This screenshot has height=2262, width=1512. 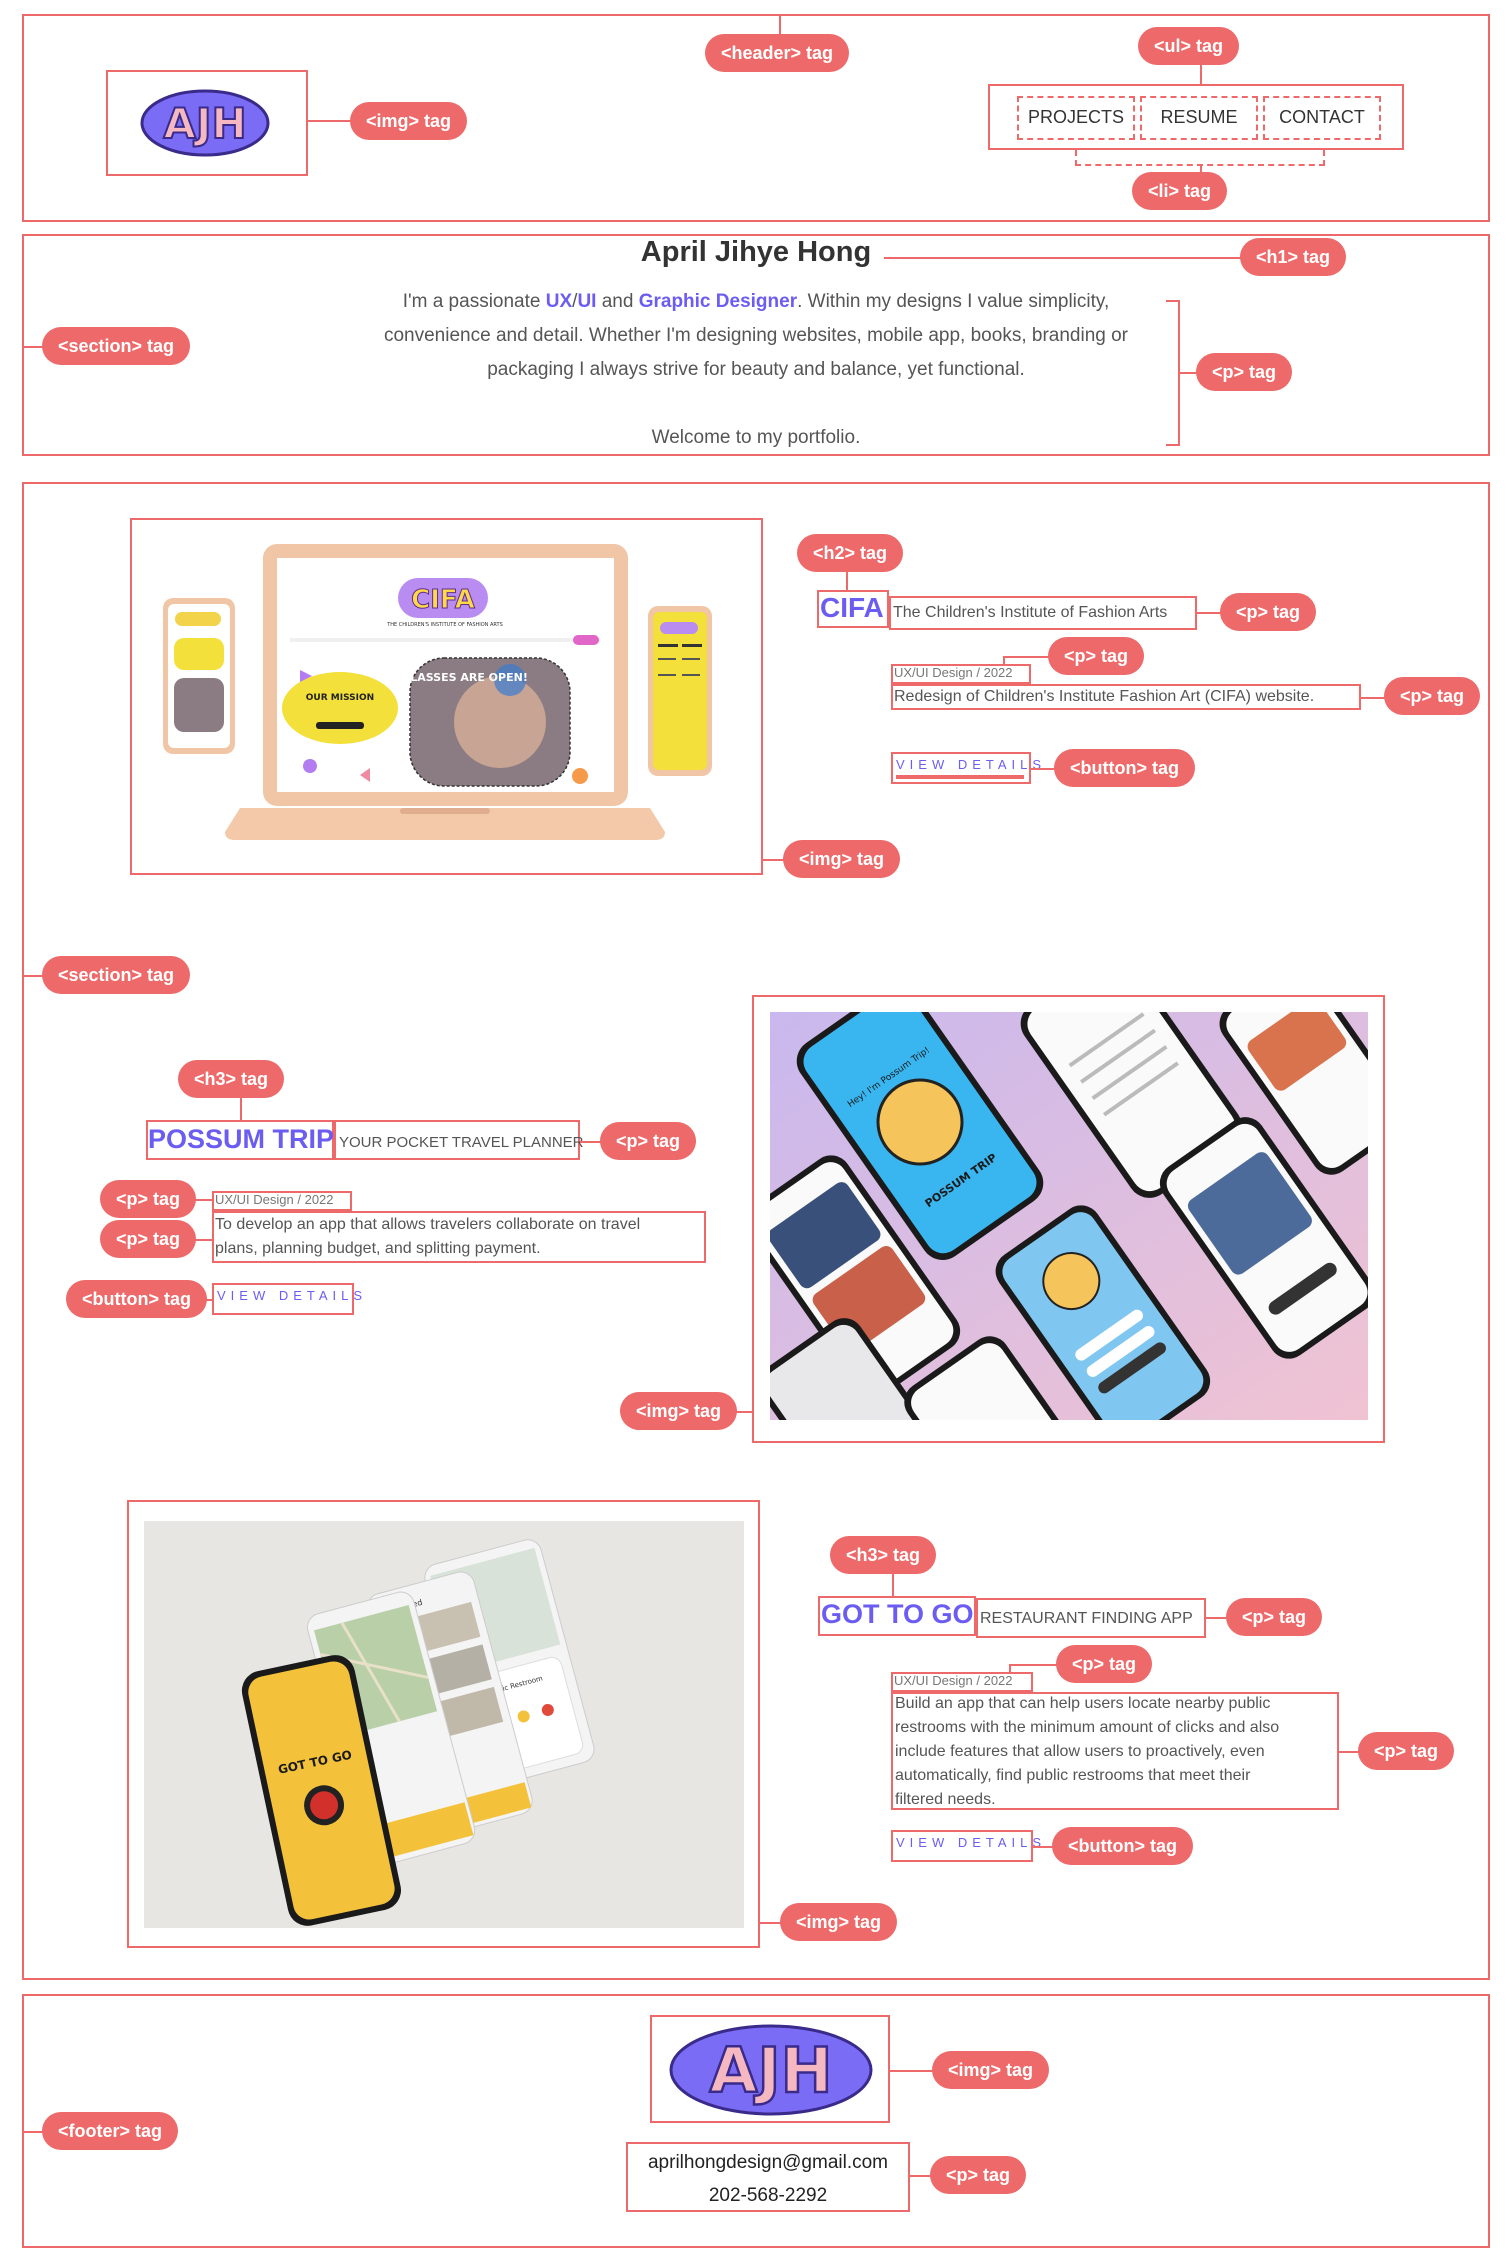 What do you see at coordinates (461, 1142) in the screenshot?
I see `possum-subtitle: YOUR POCKET TRAVEL PLANNER` at bounding box center [461, 1142].